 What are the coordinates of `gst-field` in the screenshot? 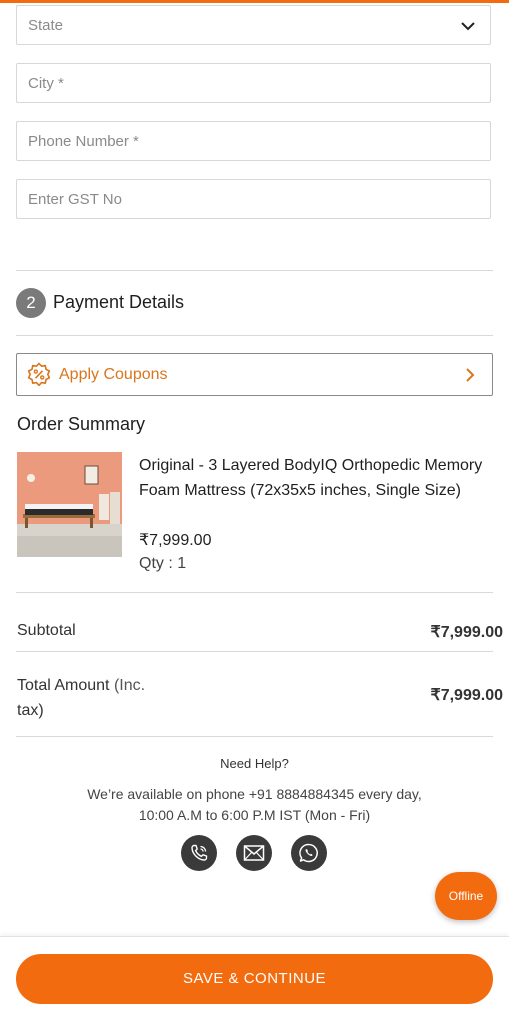 It's located at (253, 199).